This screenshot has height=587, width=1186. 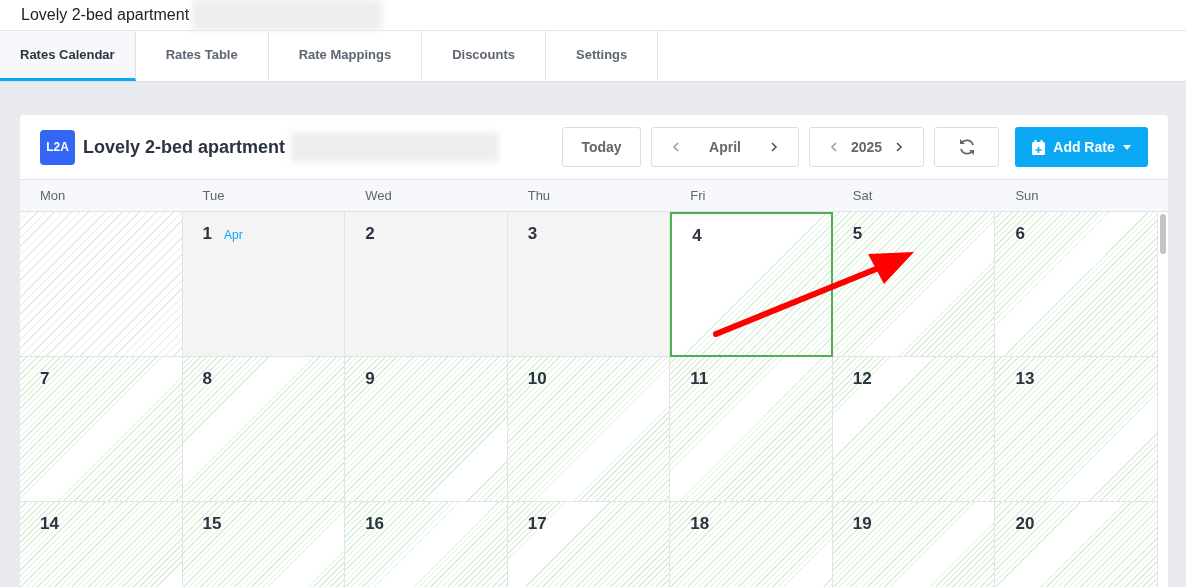 What do you see at coordinates (862, 195) in the screenshot?
I see `weekday-label: Sat` at bounding box center [862, 195].